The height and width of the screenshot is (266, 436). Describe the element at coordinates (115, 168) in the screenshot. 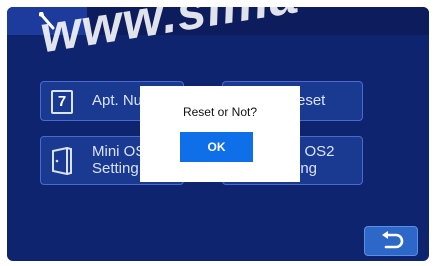

I see `mini-os-label-line2: Setting` at that location.